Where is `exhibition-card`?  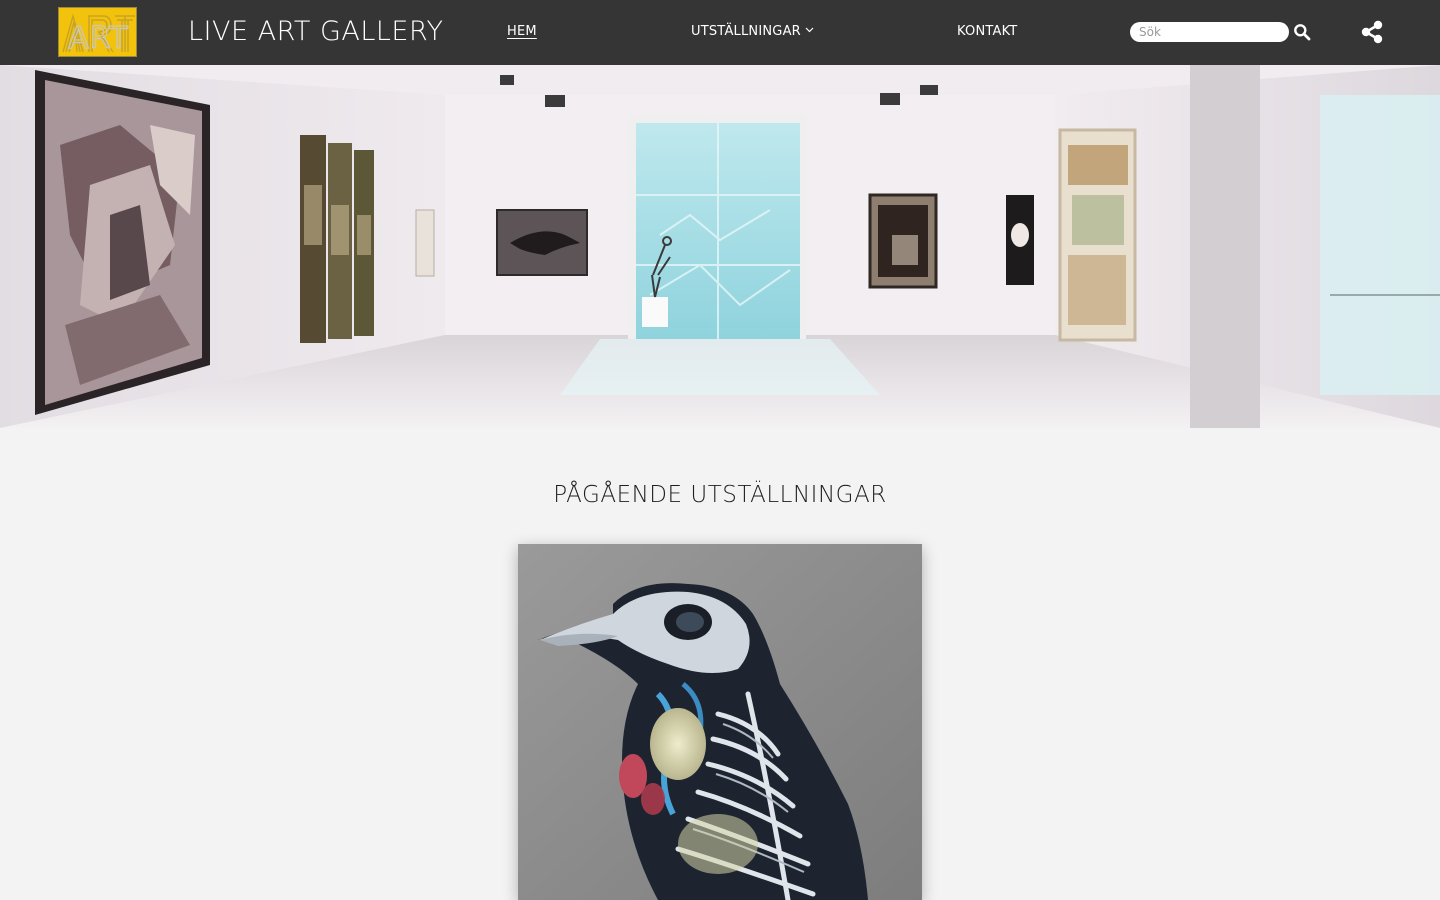
exhibition-card is located at coordinates (720, 722).